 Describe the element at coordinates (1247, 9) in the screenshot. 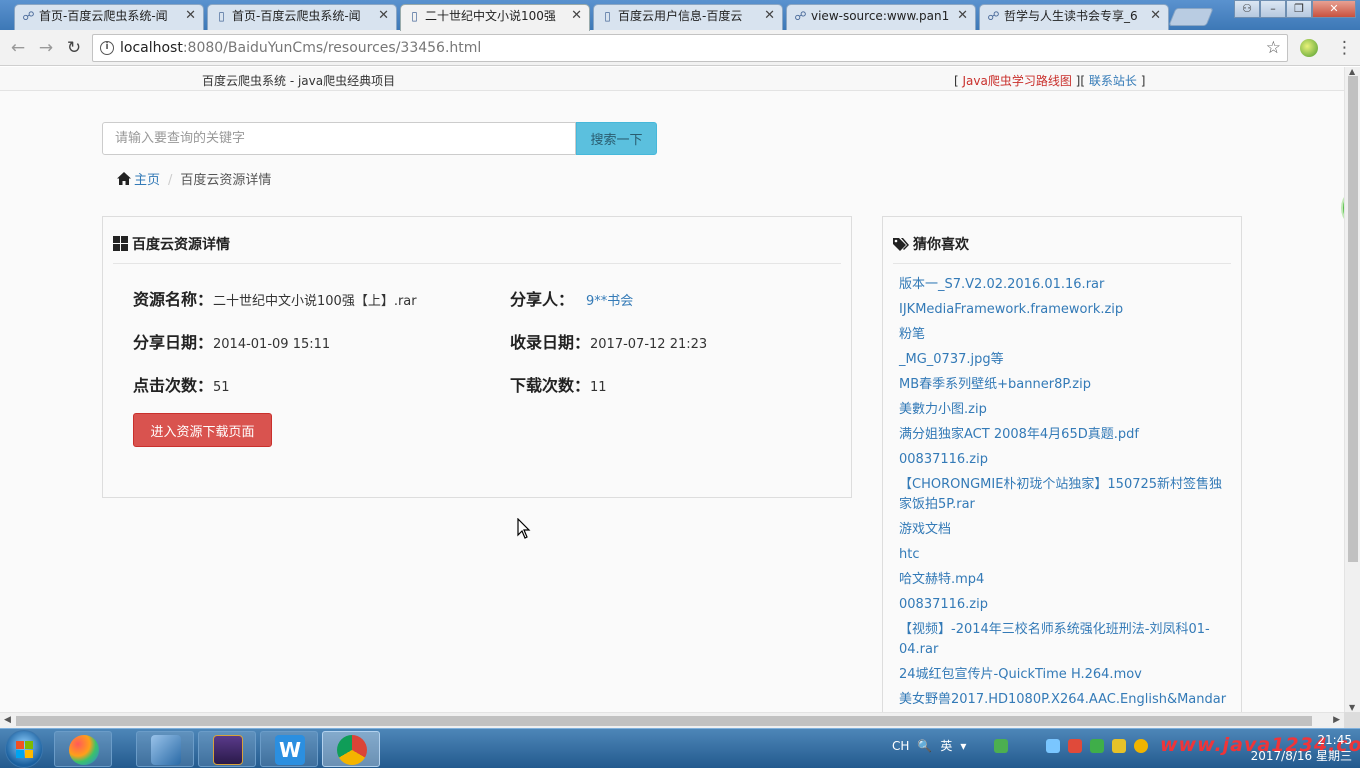

I see `user-icon: ⚇` at that location.